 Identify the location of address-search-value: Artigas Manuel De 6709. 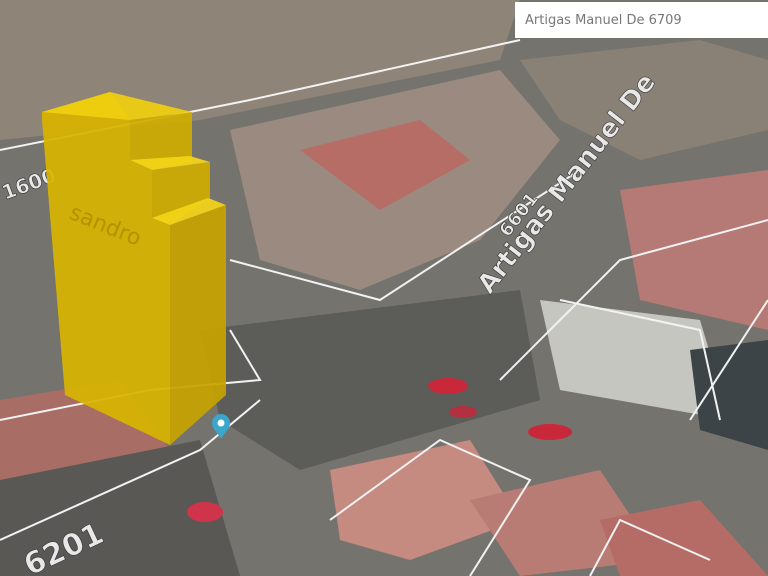
(603, 20).